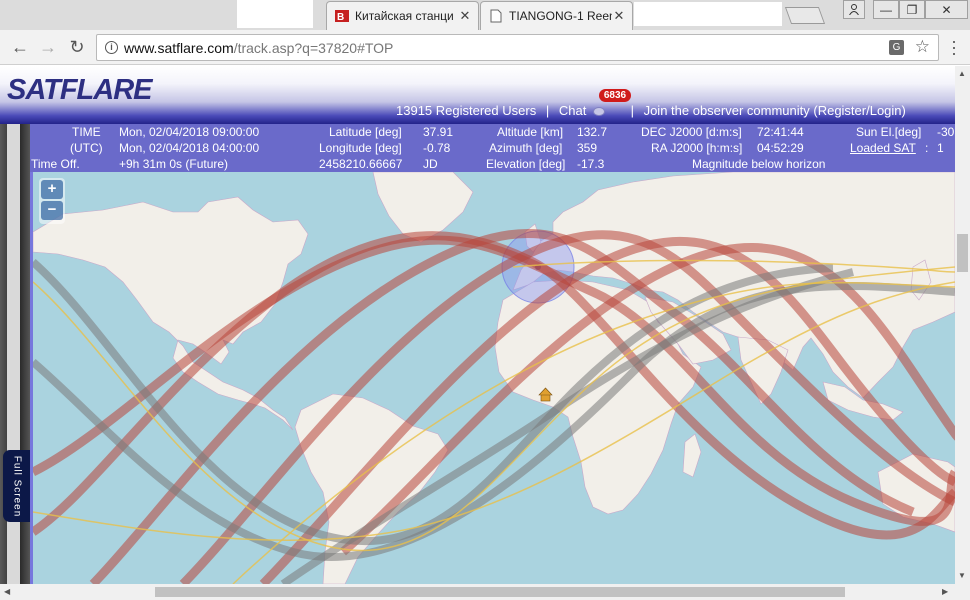 The image size is (970, 600). I want to click on sun-elevation-value: -30, so click(946, 132).